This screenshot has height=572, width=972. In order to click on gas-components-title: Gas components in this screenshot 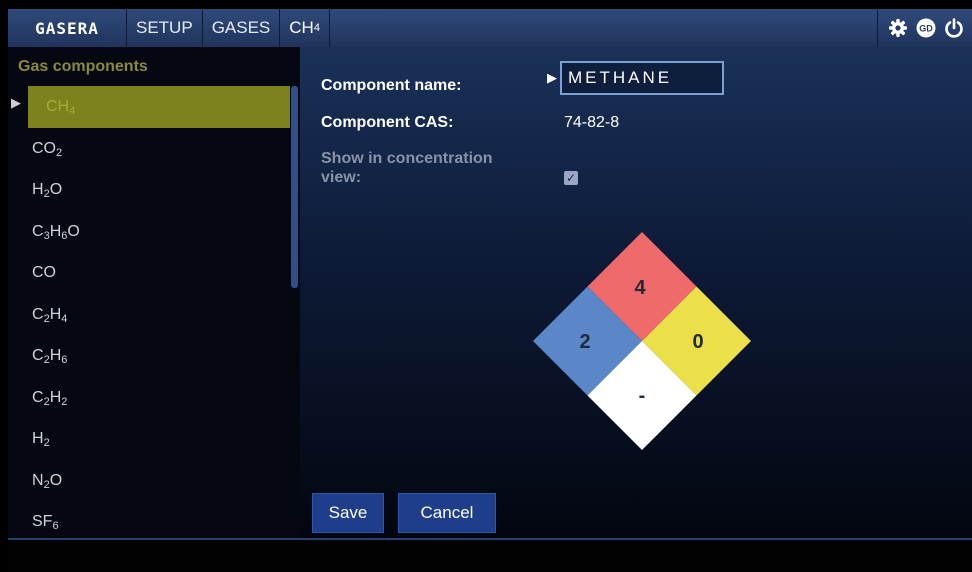, I will do `click(83, 66)`.